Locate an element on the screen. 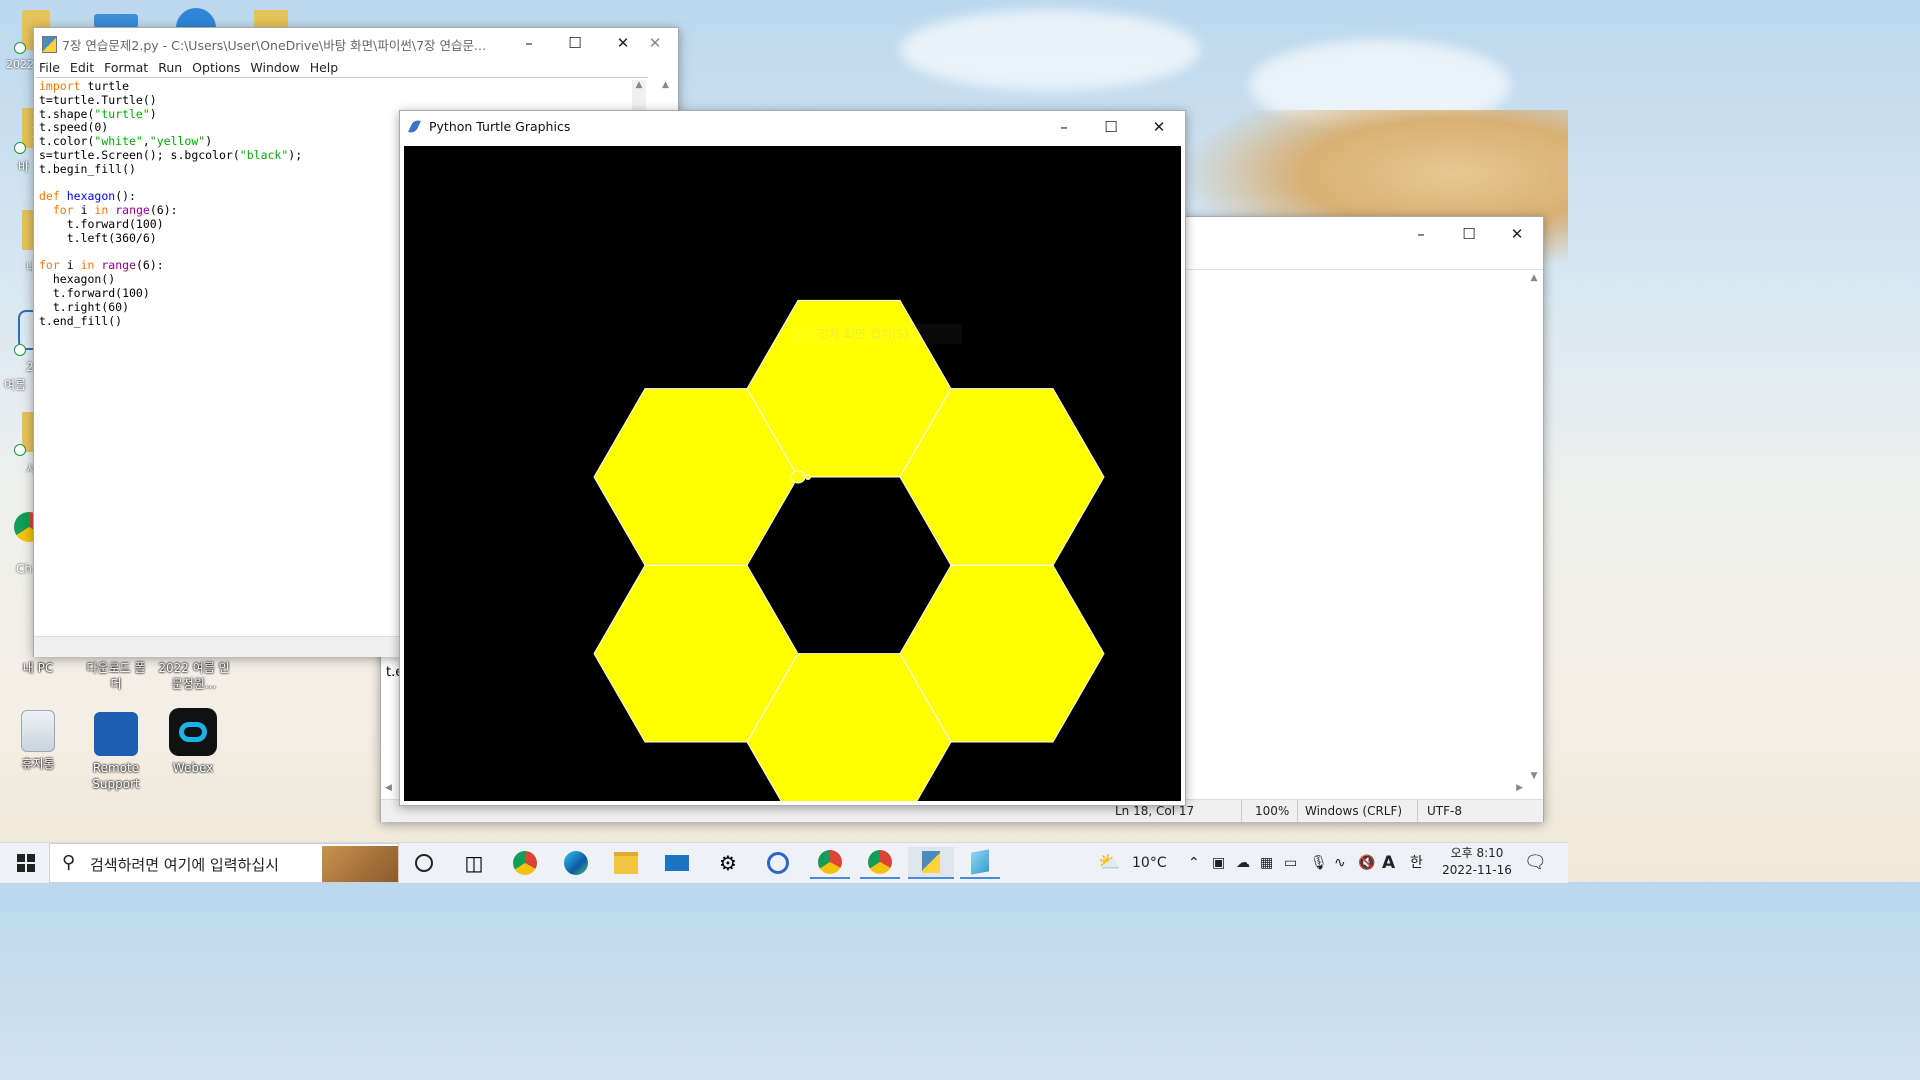 This screenshot has height=1080, width=1920. menu-file: File is located at coordinates (49, 67).